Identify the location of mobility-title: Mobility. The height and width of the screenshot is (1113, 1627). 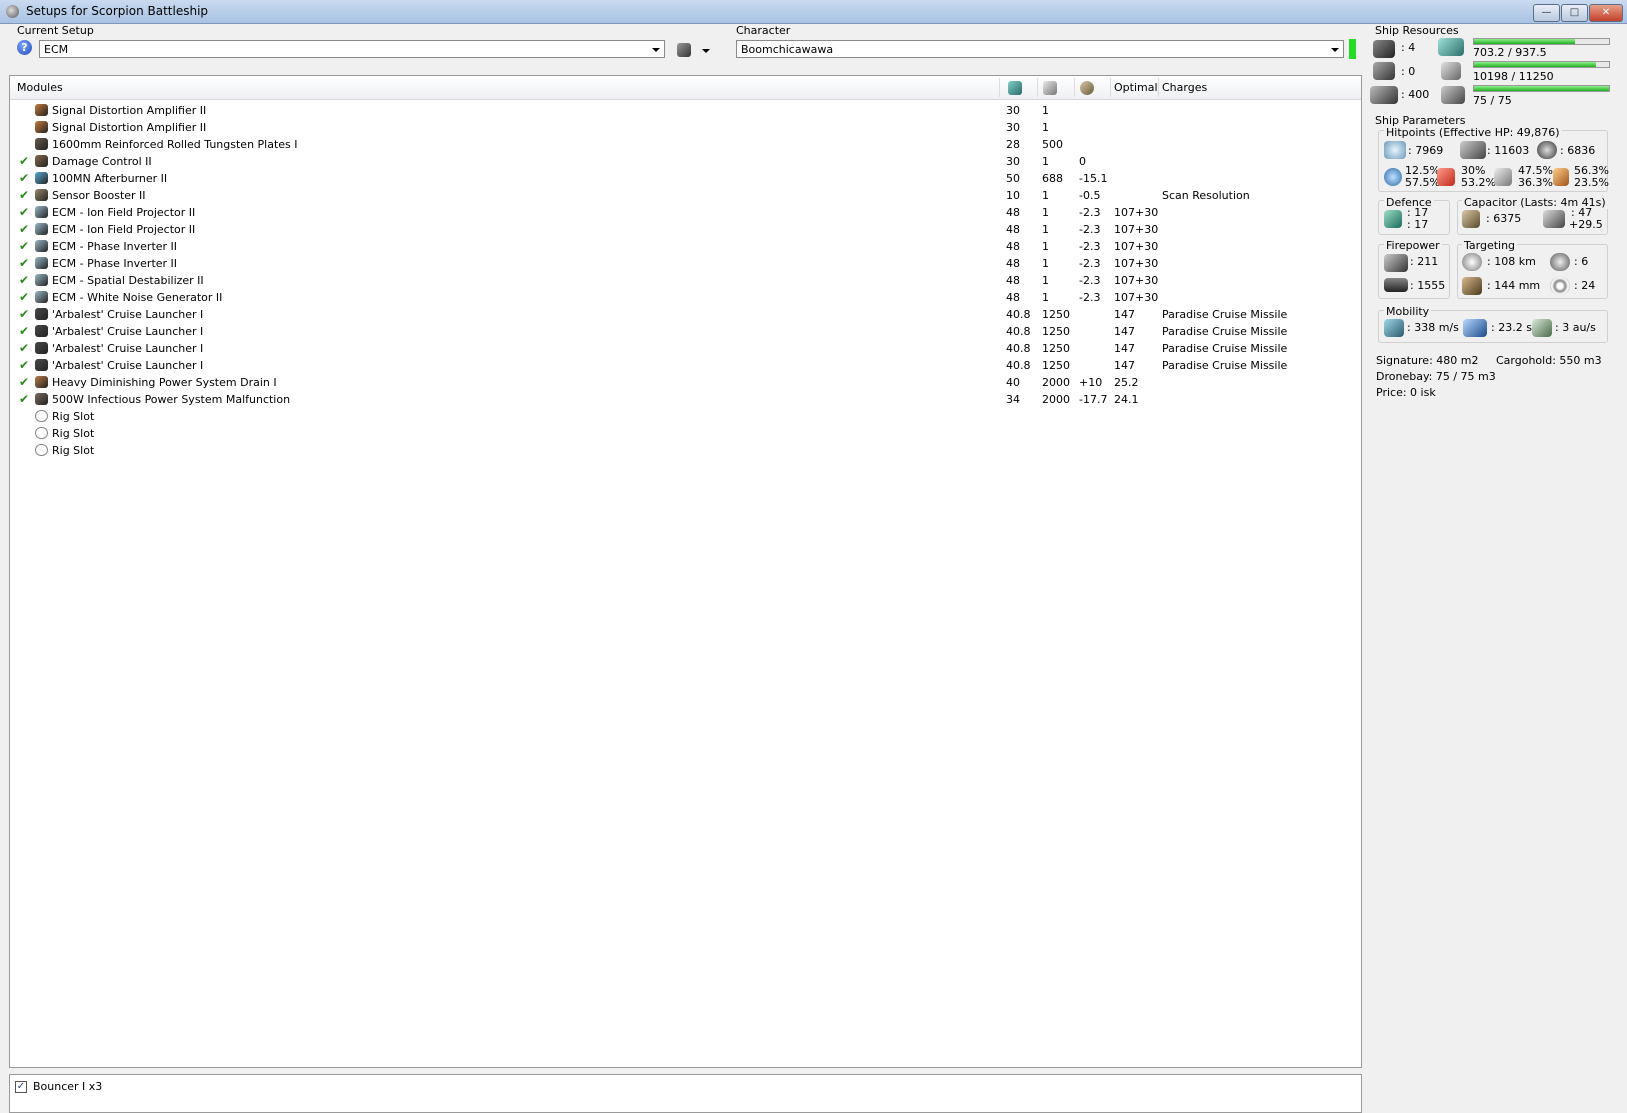
(1408, 311).